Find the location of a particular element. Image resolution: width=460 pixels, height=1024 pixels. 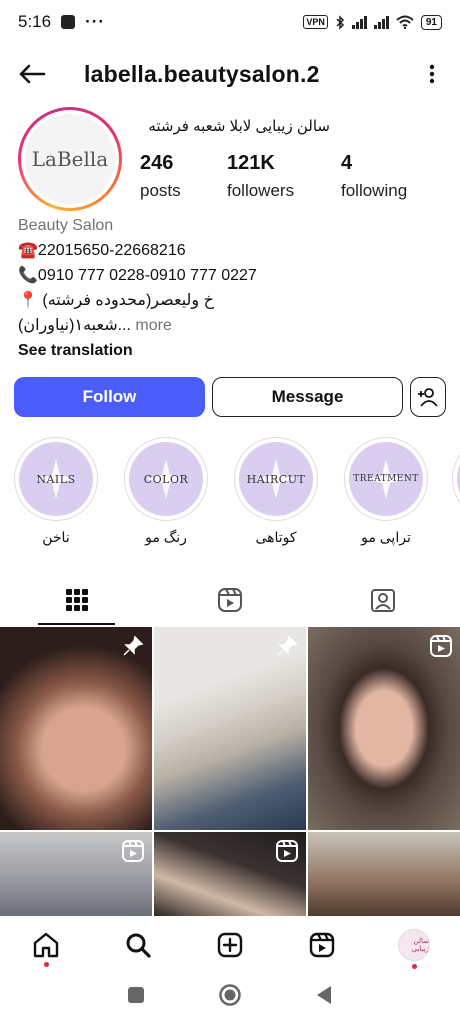

nav-search is located at coordinates (138, 945).